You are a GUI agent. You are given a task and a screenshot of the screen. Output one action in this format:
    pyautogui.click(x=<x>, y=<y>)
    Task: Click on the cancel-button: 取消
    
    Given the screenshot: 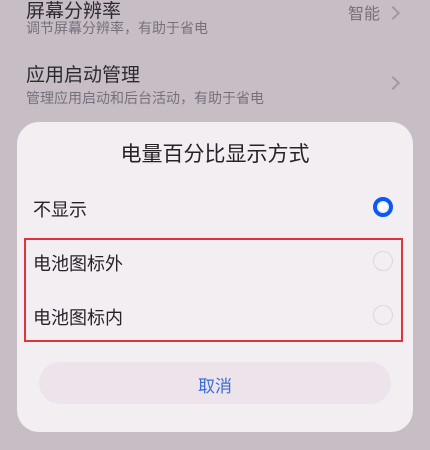 What is the action you would take?
    pyautogui.click(x=215, y=383)
    